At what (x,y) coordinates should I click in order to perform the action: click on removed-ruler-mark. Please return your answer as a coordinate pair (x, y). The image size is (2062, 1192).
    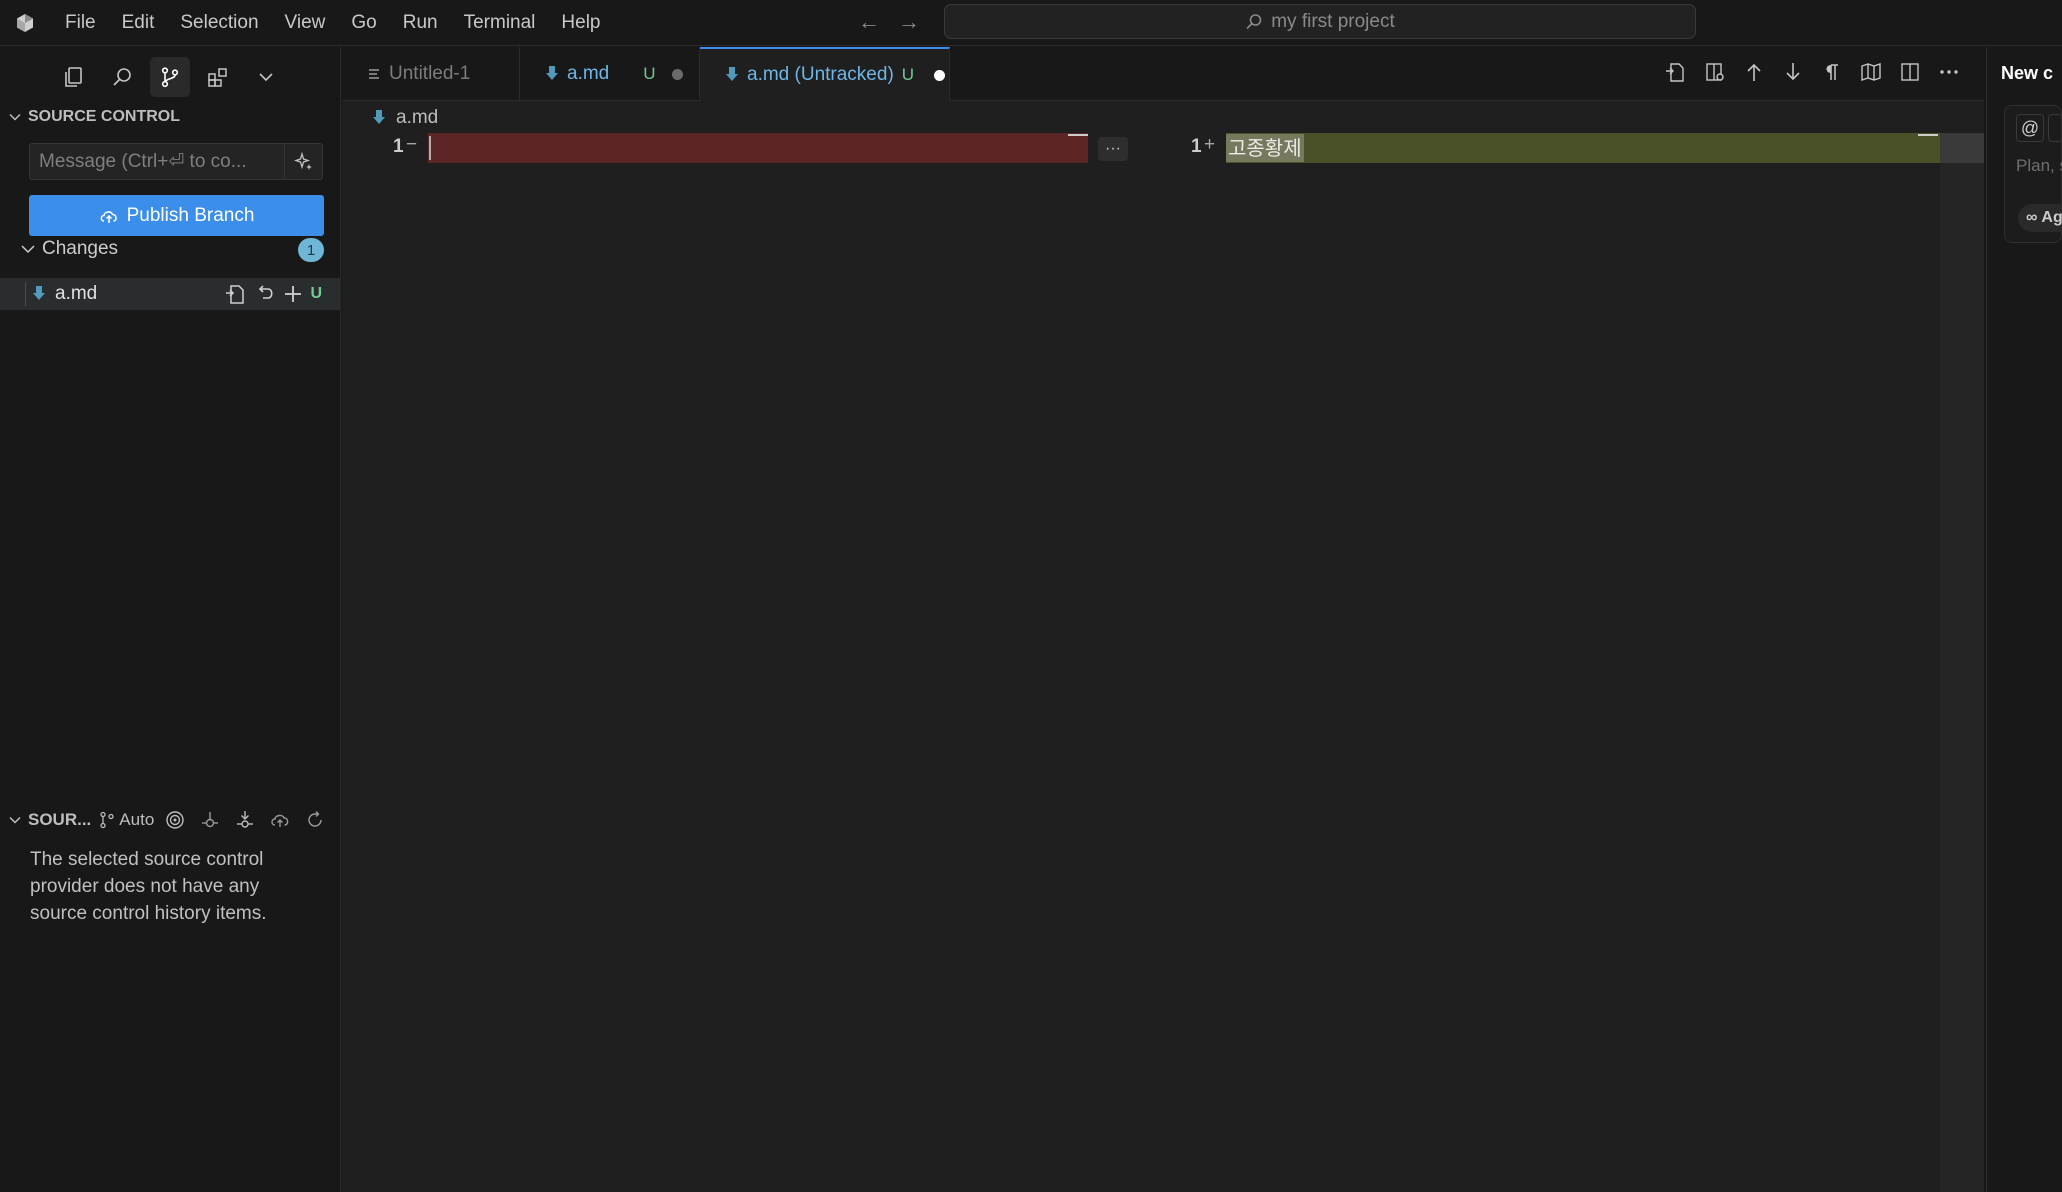
    Looking at the image, I should click on (1078, 135).